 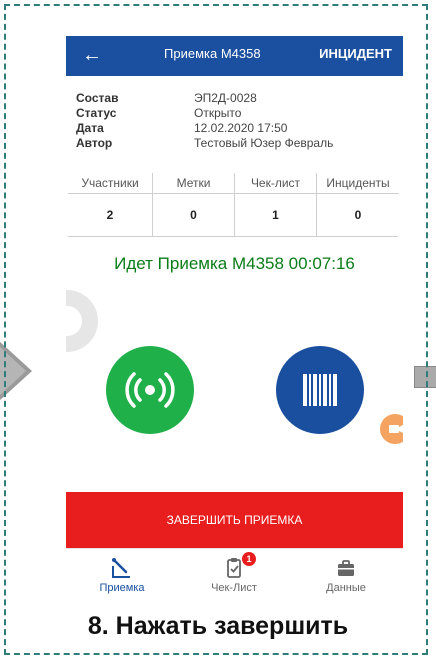 I want to click on incident-button: ИНЦИДЕНТ, so click(x=355, y=53).